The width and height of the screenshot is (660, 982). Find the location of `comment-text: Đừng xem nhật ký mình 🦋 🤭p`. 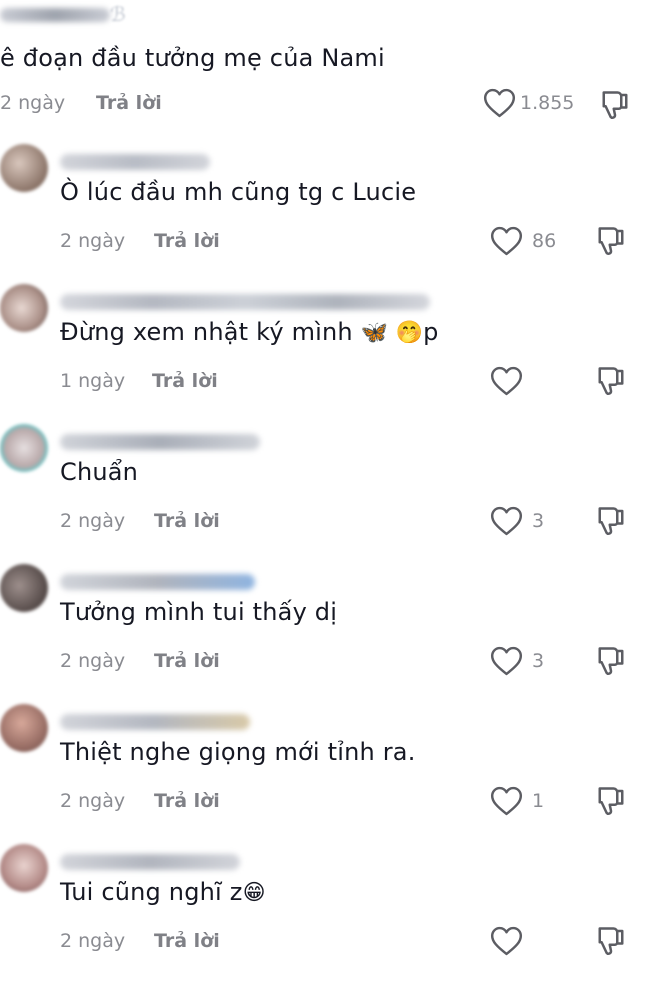

comment-text: Đừng xem nhật ký mình 🦋 🤭p is located at coordinates (249, 332).